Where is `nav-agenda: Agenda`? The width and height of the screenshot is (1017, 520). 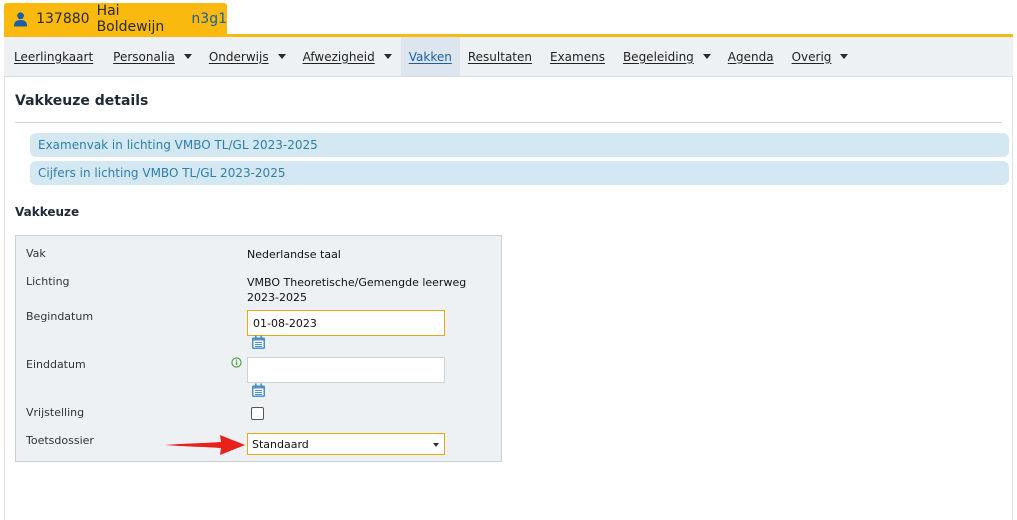 nav-agenda: Agenda is located at coordinates (751, 56).